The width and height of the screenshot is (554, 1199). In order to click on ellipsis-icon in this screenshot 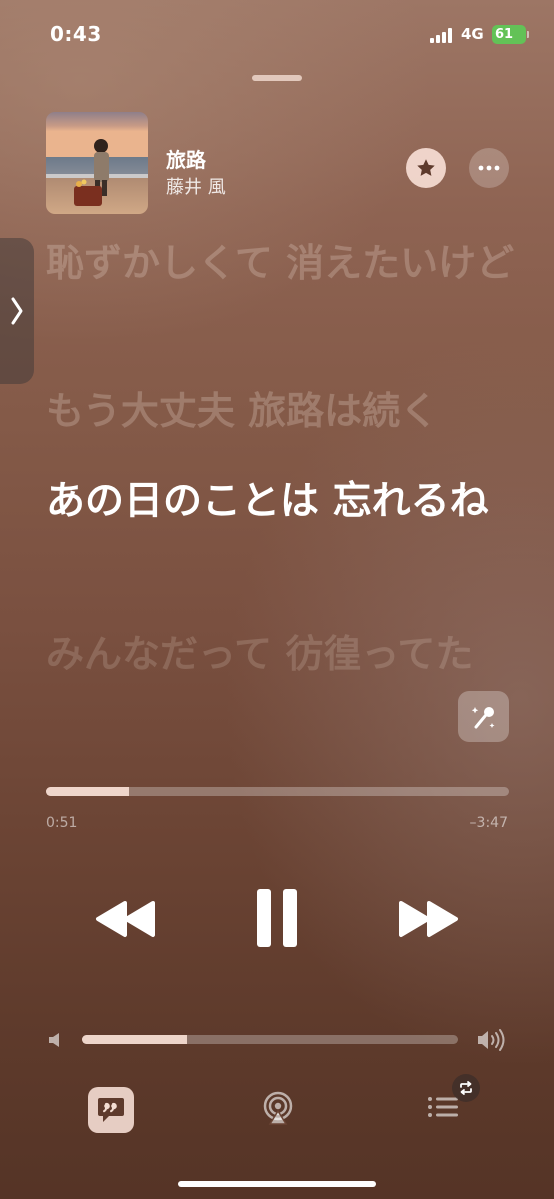, I will do `click(489, 168)`.